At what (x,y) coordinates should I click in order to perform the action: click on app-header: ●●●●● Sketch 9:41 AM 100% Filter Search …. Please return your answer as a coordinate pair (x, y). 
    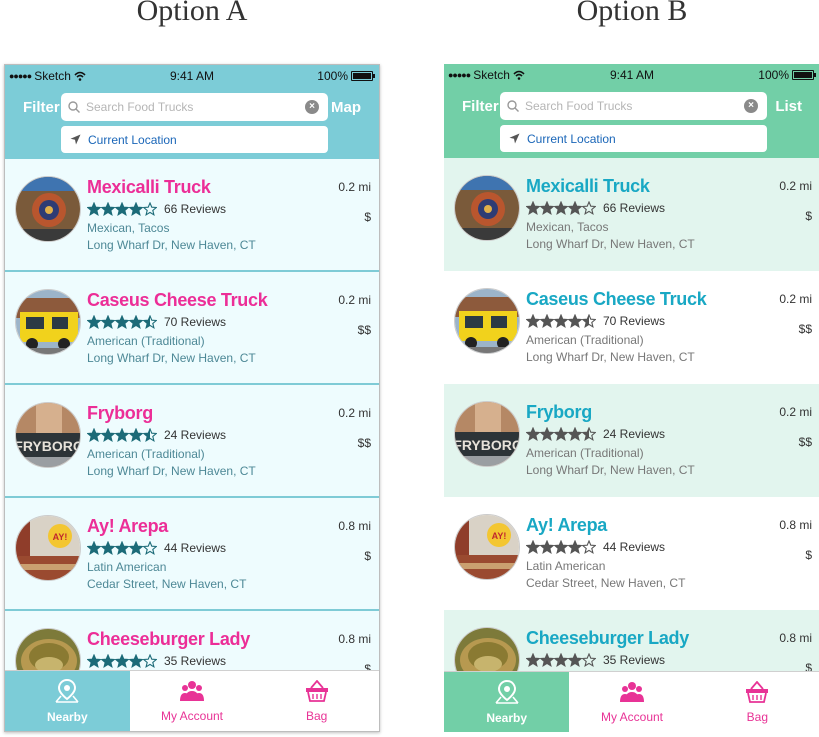
    Looking at the image, I should click on (631, 111).